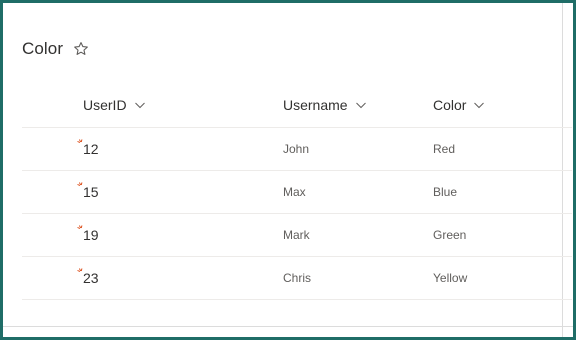 The height and width of the screenshot is (340, 576). I want to click on cell-color: Blue, so click(445, 192).